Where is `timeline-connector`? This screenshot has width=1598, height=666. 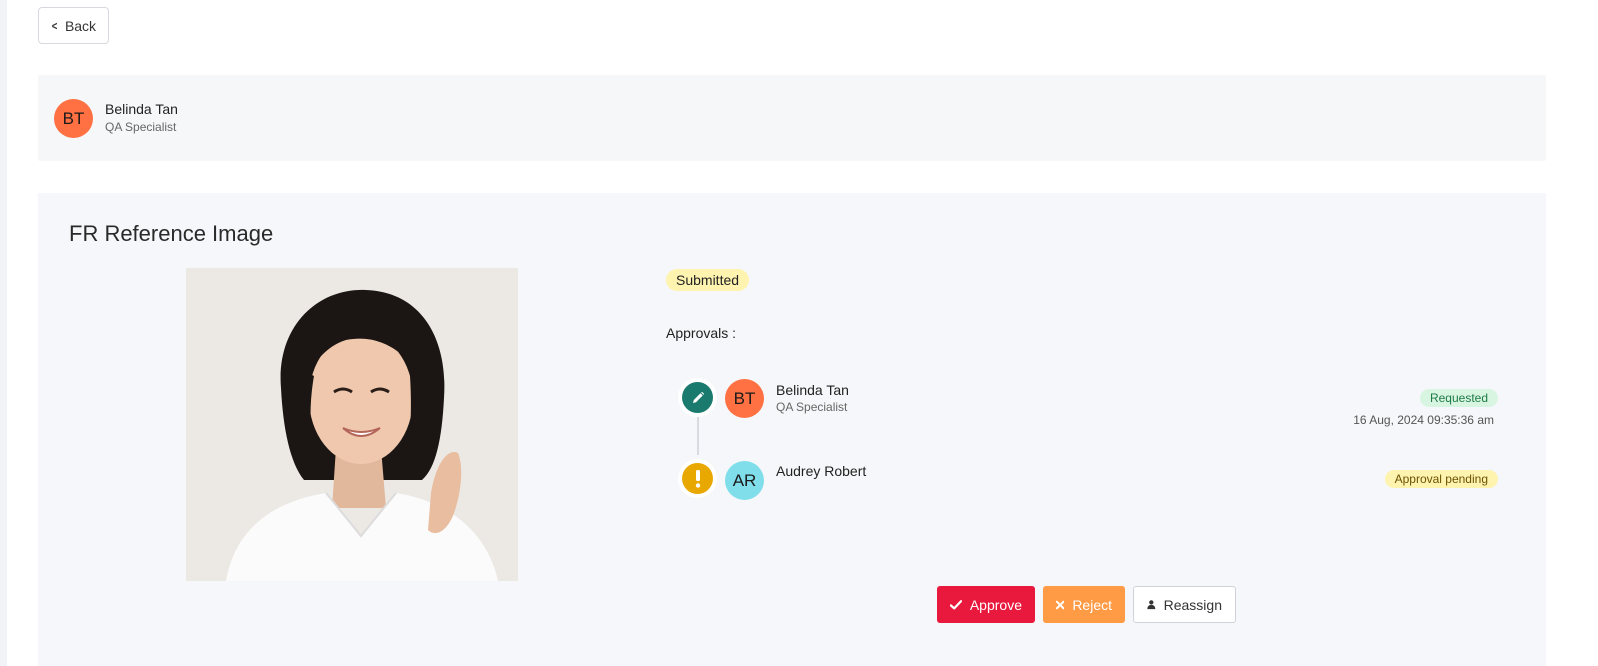 timeline-connector is located at coordinates (698, 434).